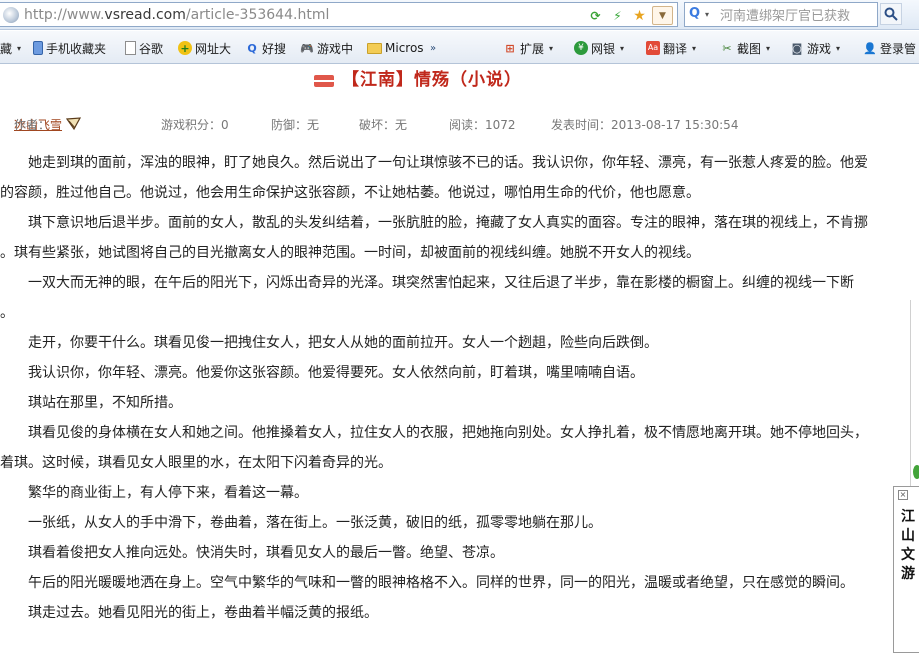 Image resolution: width=919 pixels, height=653 pixels. I want to click on paragraph-line: 看着琪。这时候，琪看见女人眼里的水，在太阳下闪着奇异的光。, so click(196, 463).